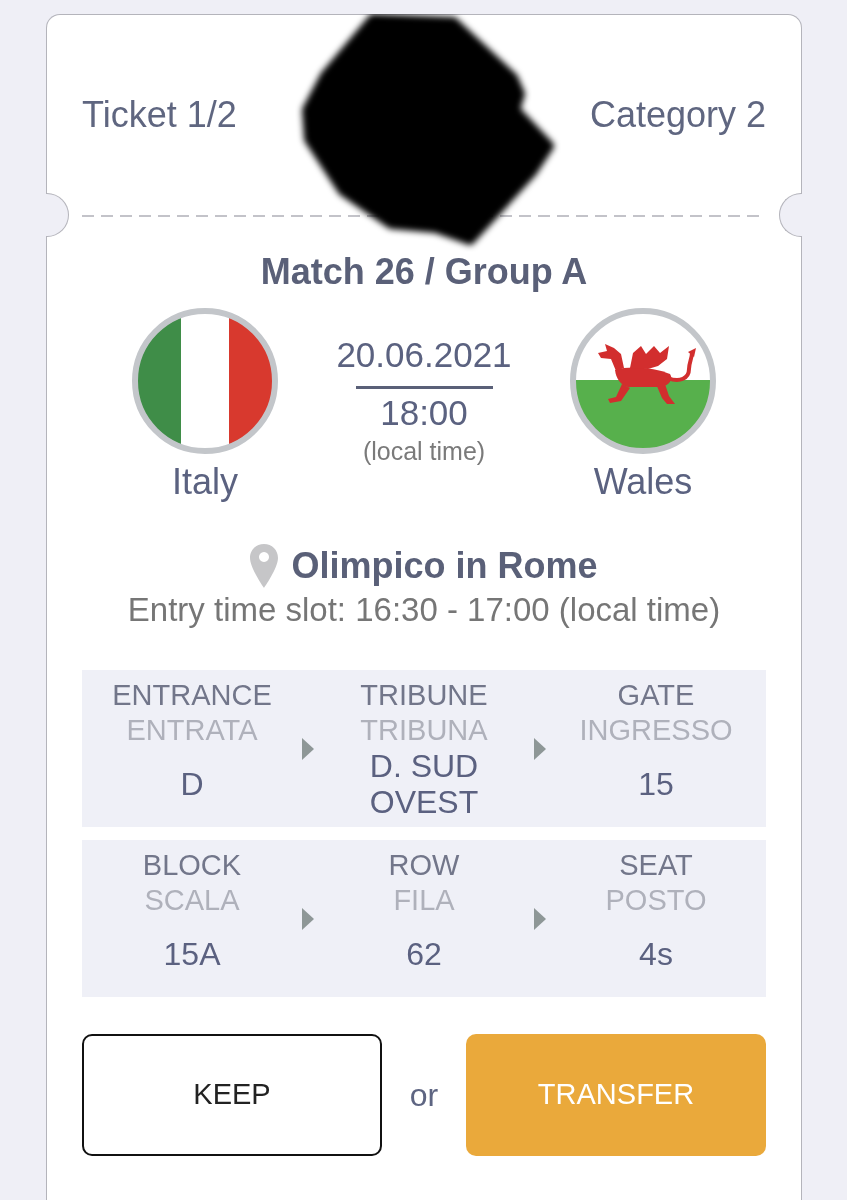 This screenshot has width=847, height=1200. What do you see at coordinates (159, 115) in the screenshot?
I see `ticket-number: Ticket 1/2` at bounding box center [159, 115].